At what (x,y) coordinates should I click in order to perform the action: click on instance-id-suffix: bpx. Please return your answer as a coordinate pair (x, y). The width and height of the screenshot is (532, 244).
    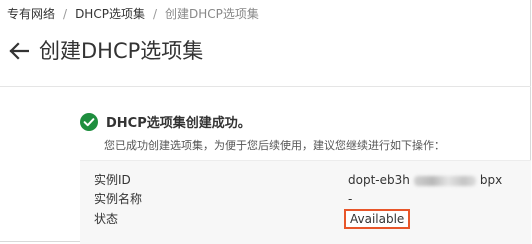
    Looking at the image, I should click on (491, 180).